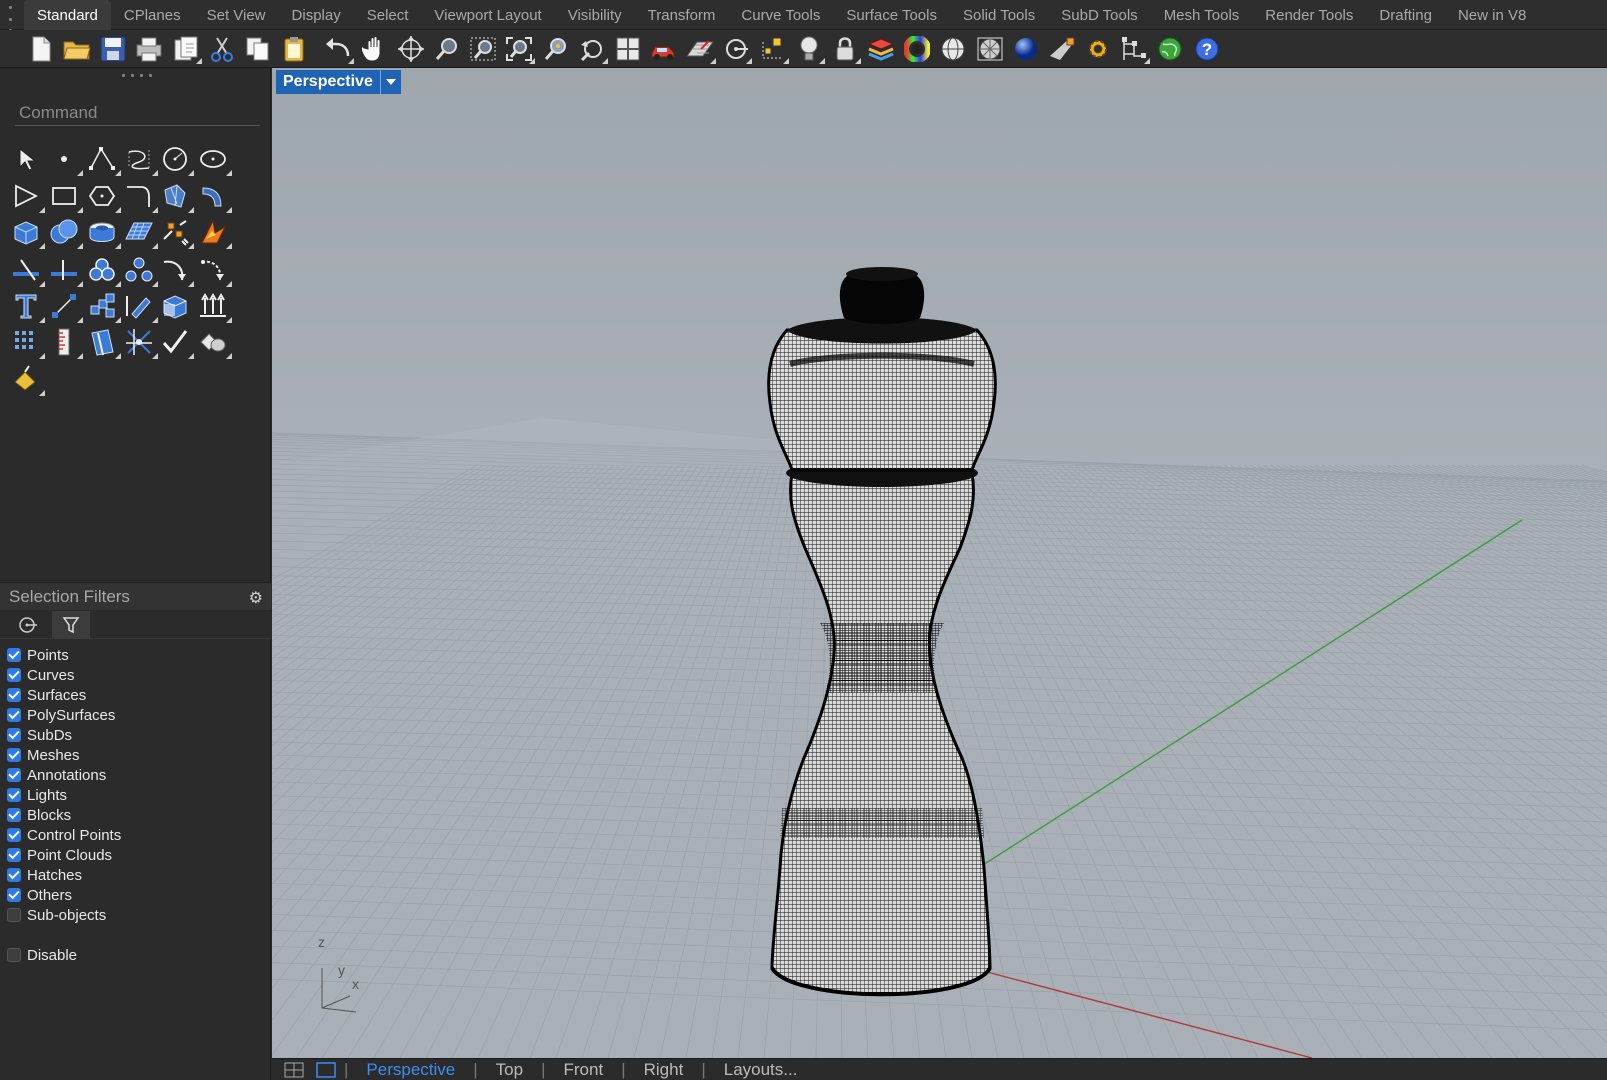  I want to click on mesh-sphere-icon, so click(990, 49).